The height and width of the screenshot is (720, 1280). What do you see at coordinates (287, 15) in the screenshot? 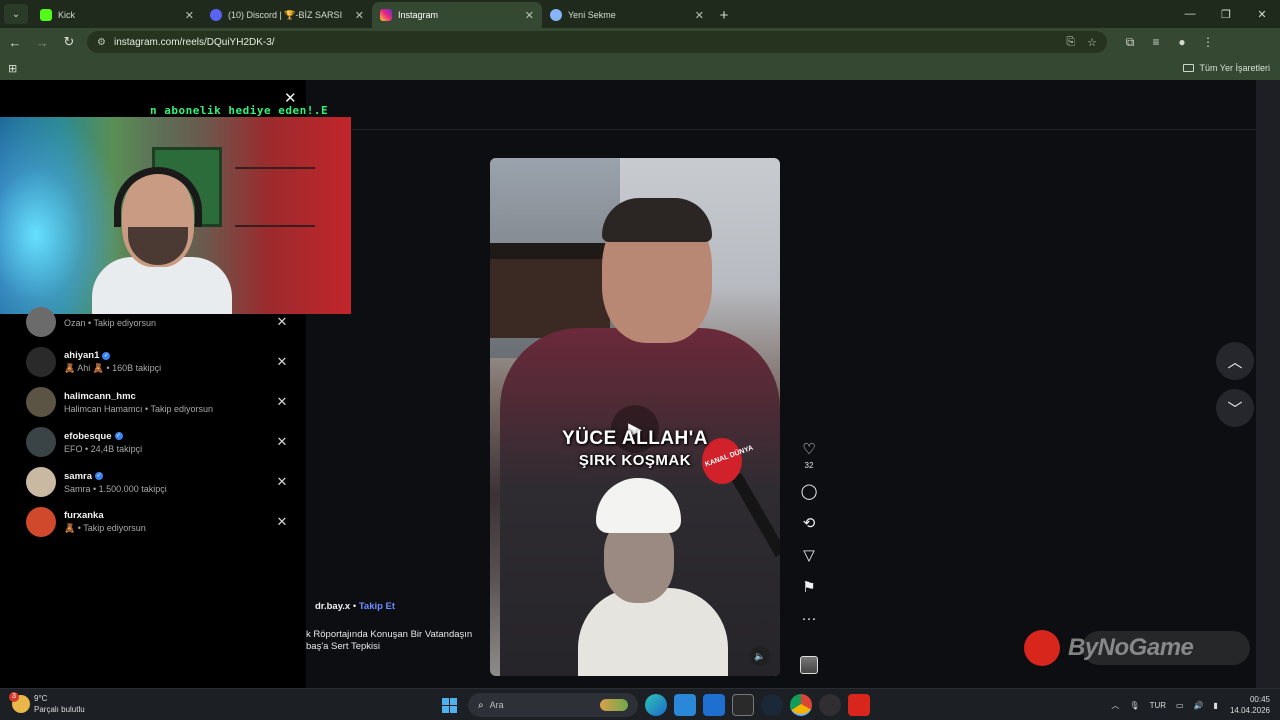
I see `tab-discord: (10) Discord | 🏆-BİZ SARSI ✕` at bounding box center [287, 15].